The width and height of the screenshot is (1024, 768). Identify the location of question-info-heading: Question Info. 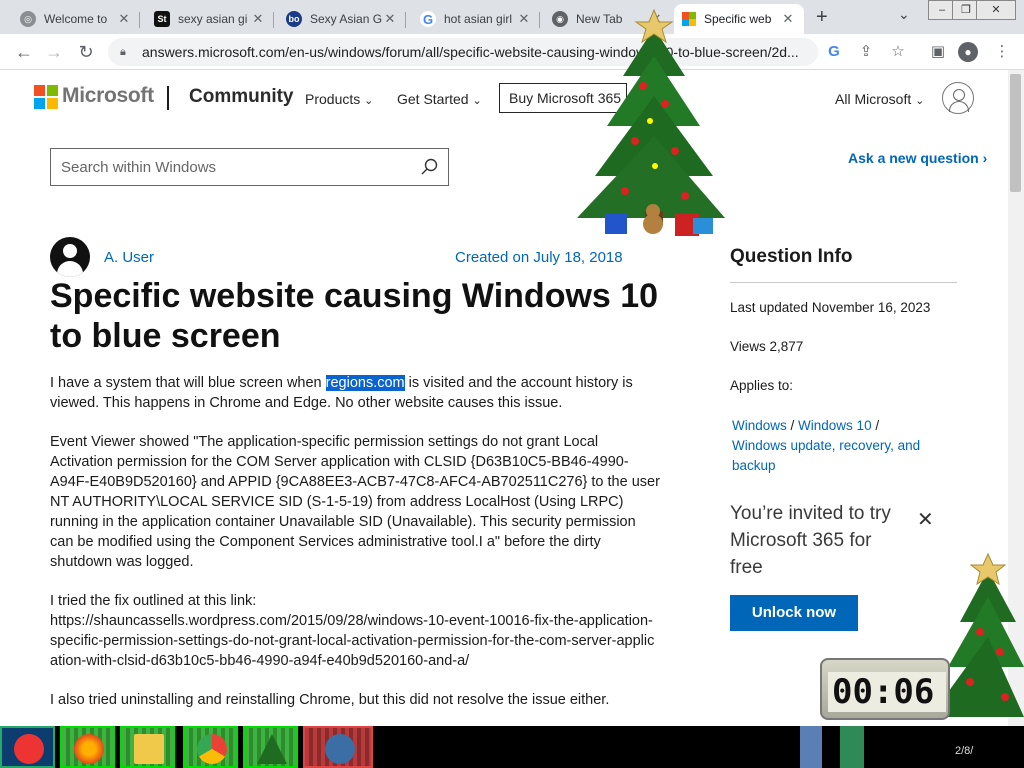
(791, 256).